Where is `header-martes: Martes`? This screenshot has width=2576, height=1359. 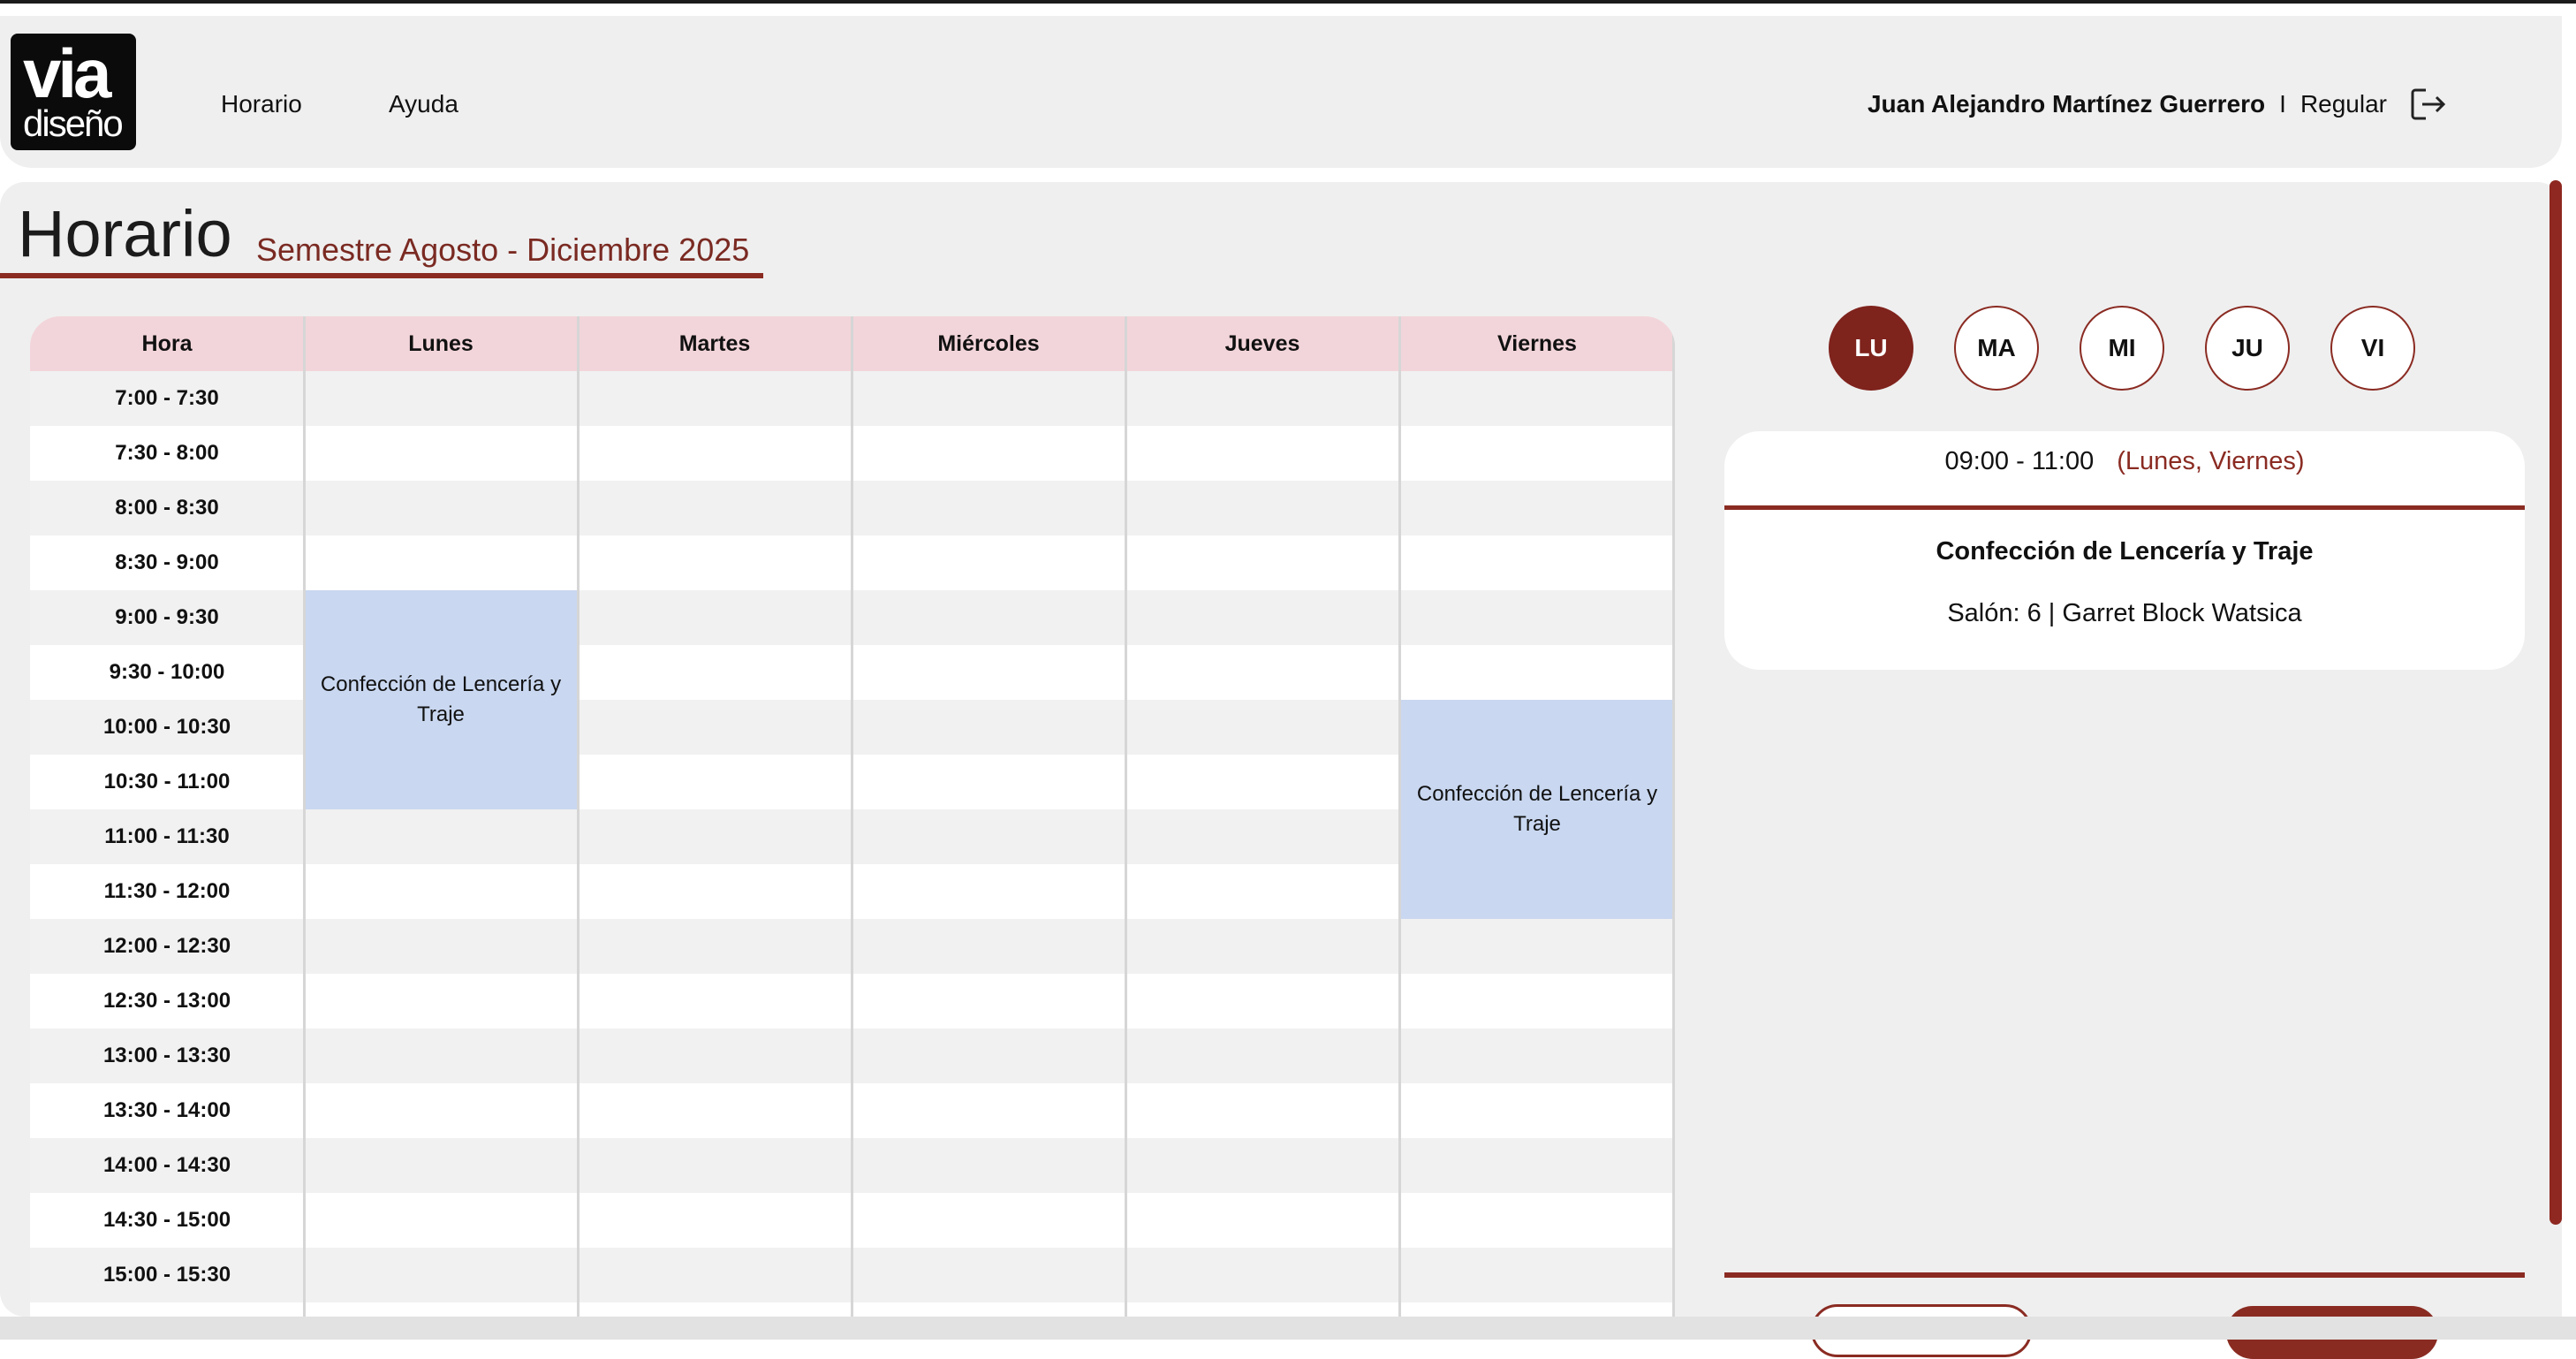 header-martes: Martes is located at coordinates (715, 344).